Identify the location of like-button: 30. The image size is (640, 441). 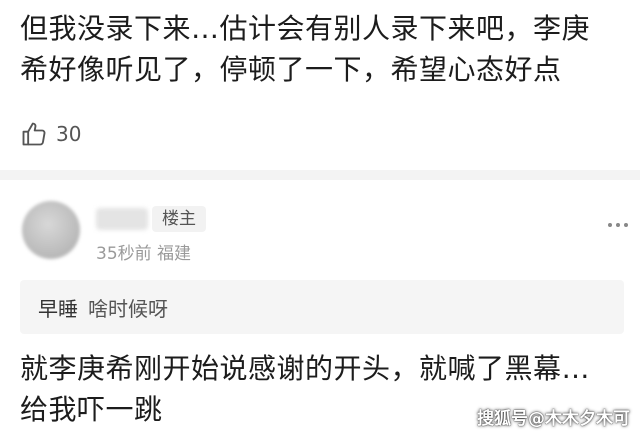
(50, 134).